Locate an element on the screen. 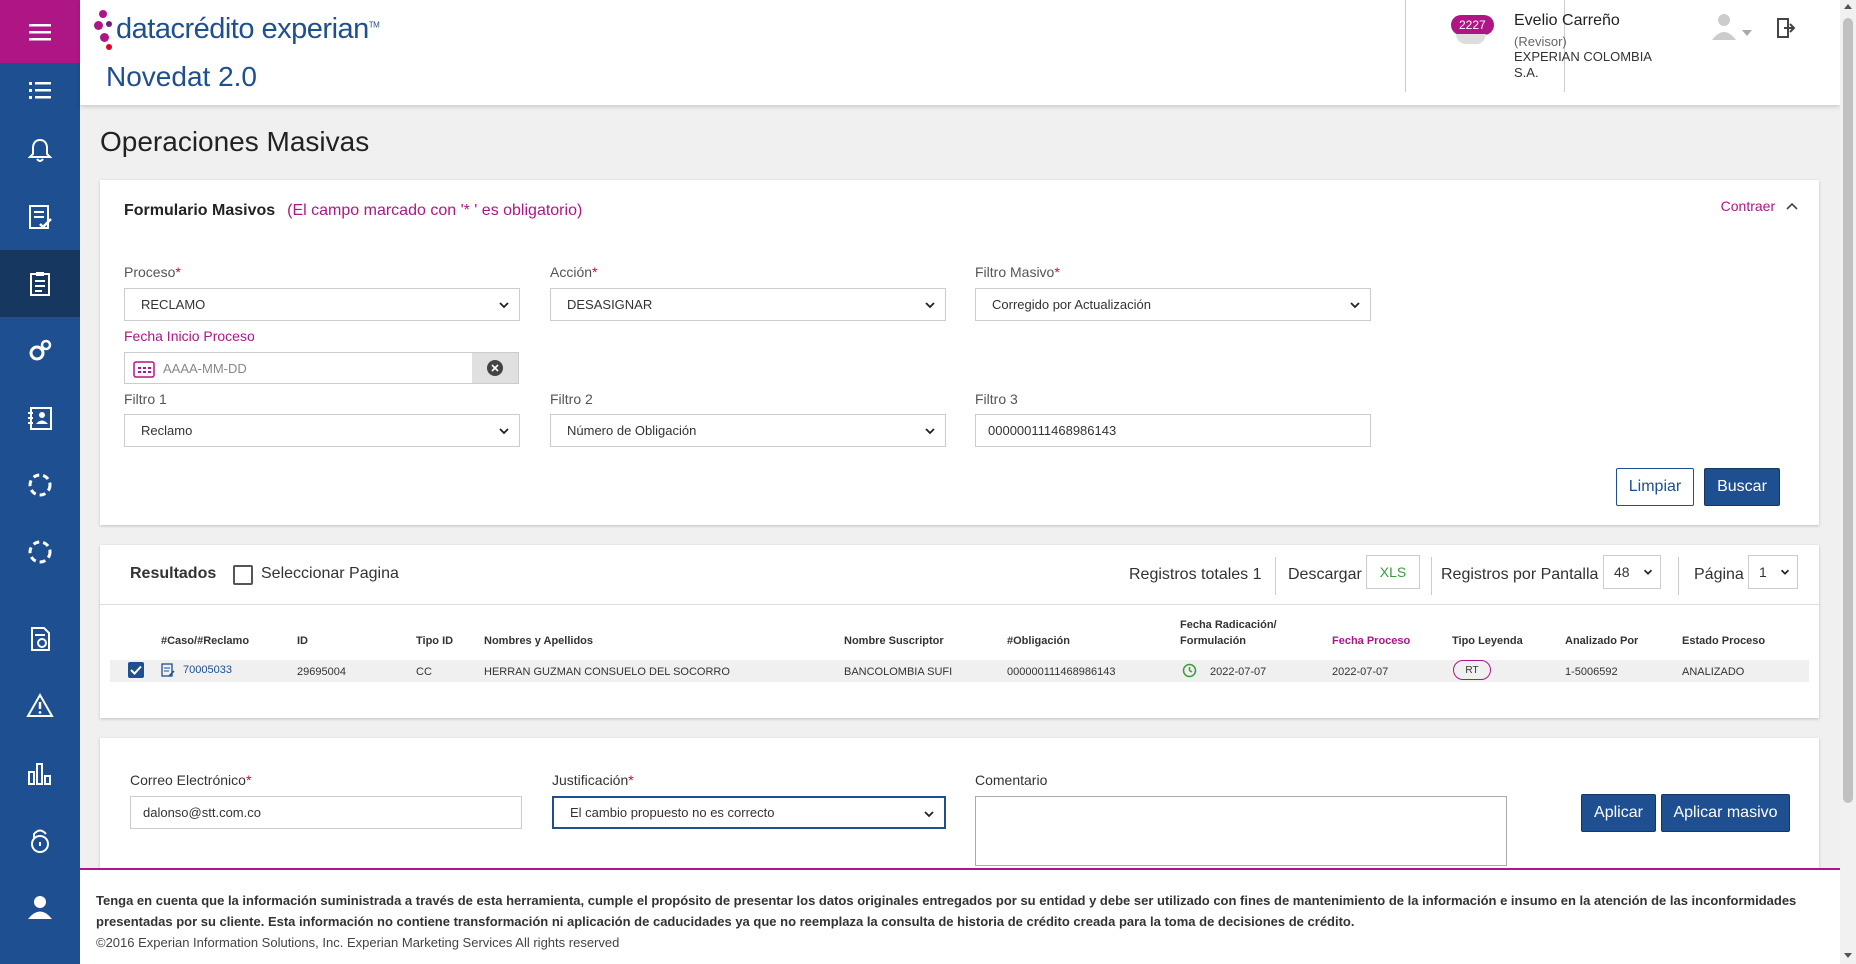  correo-label: Correo Electrónico* is located at coordinates (191, 780).